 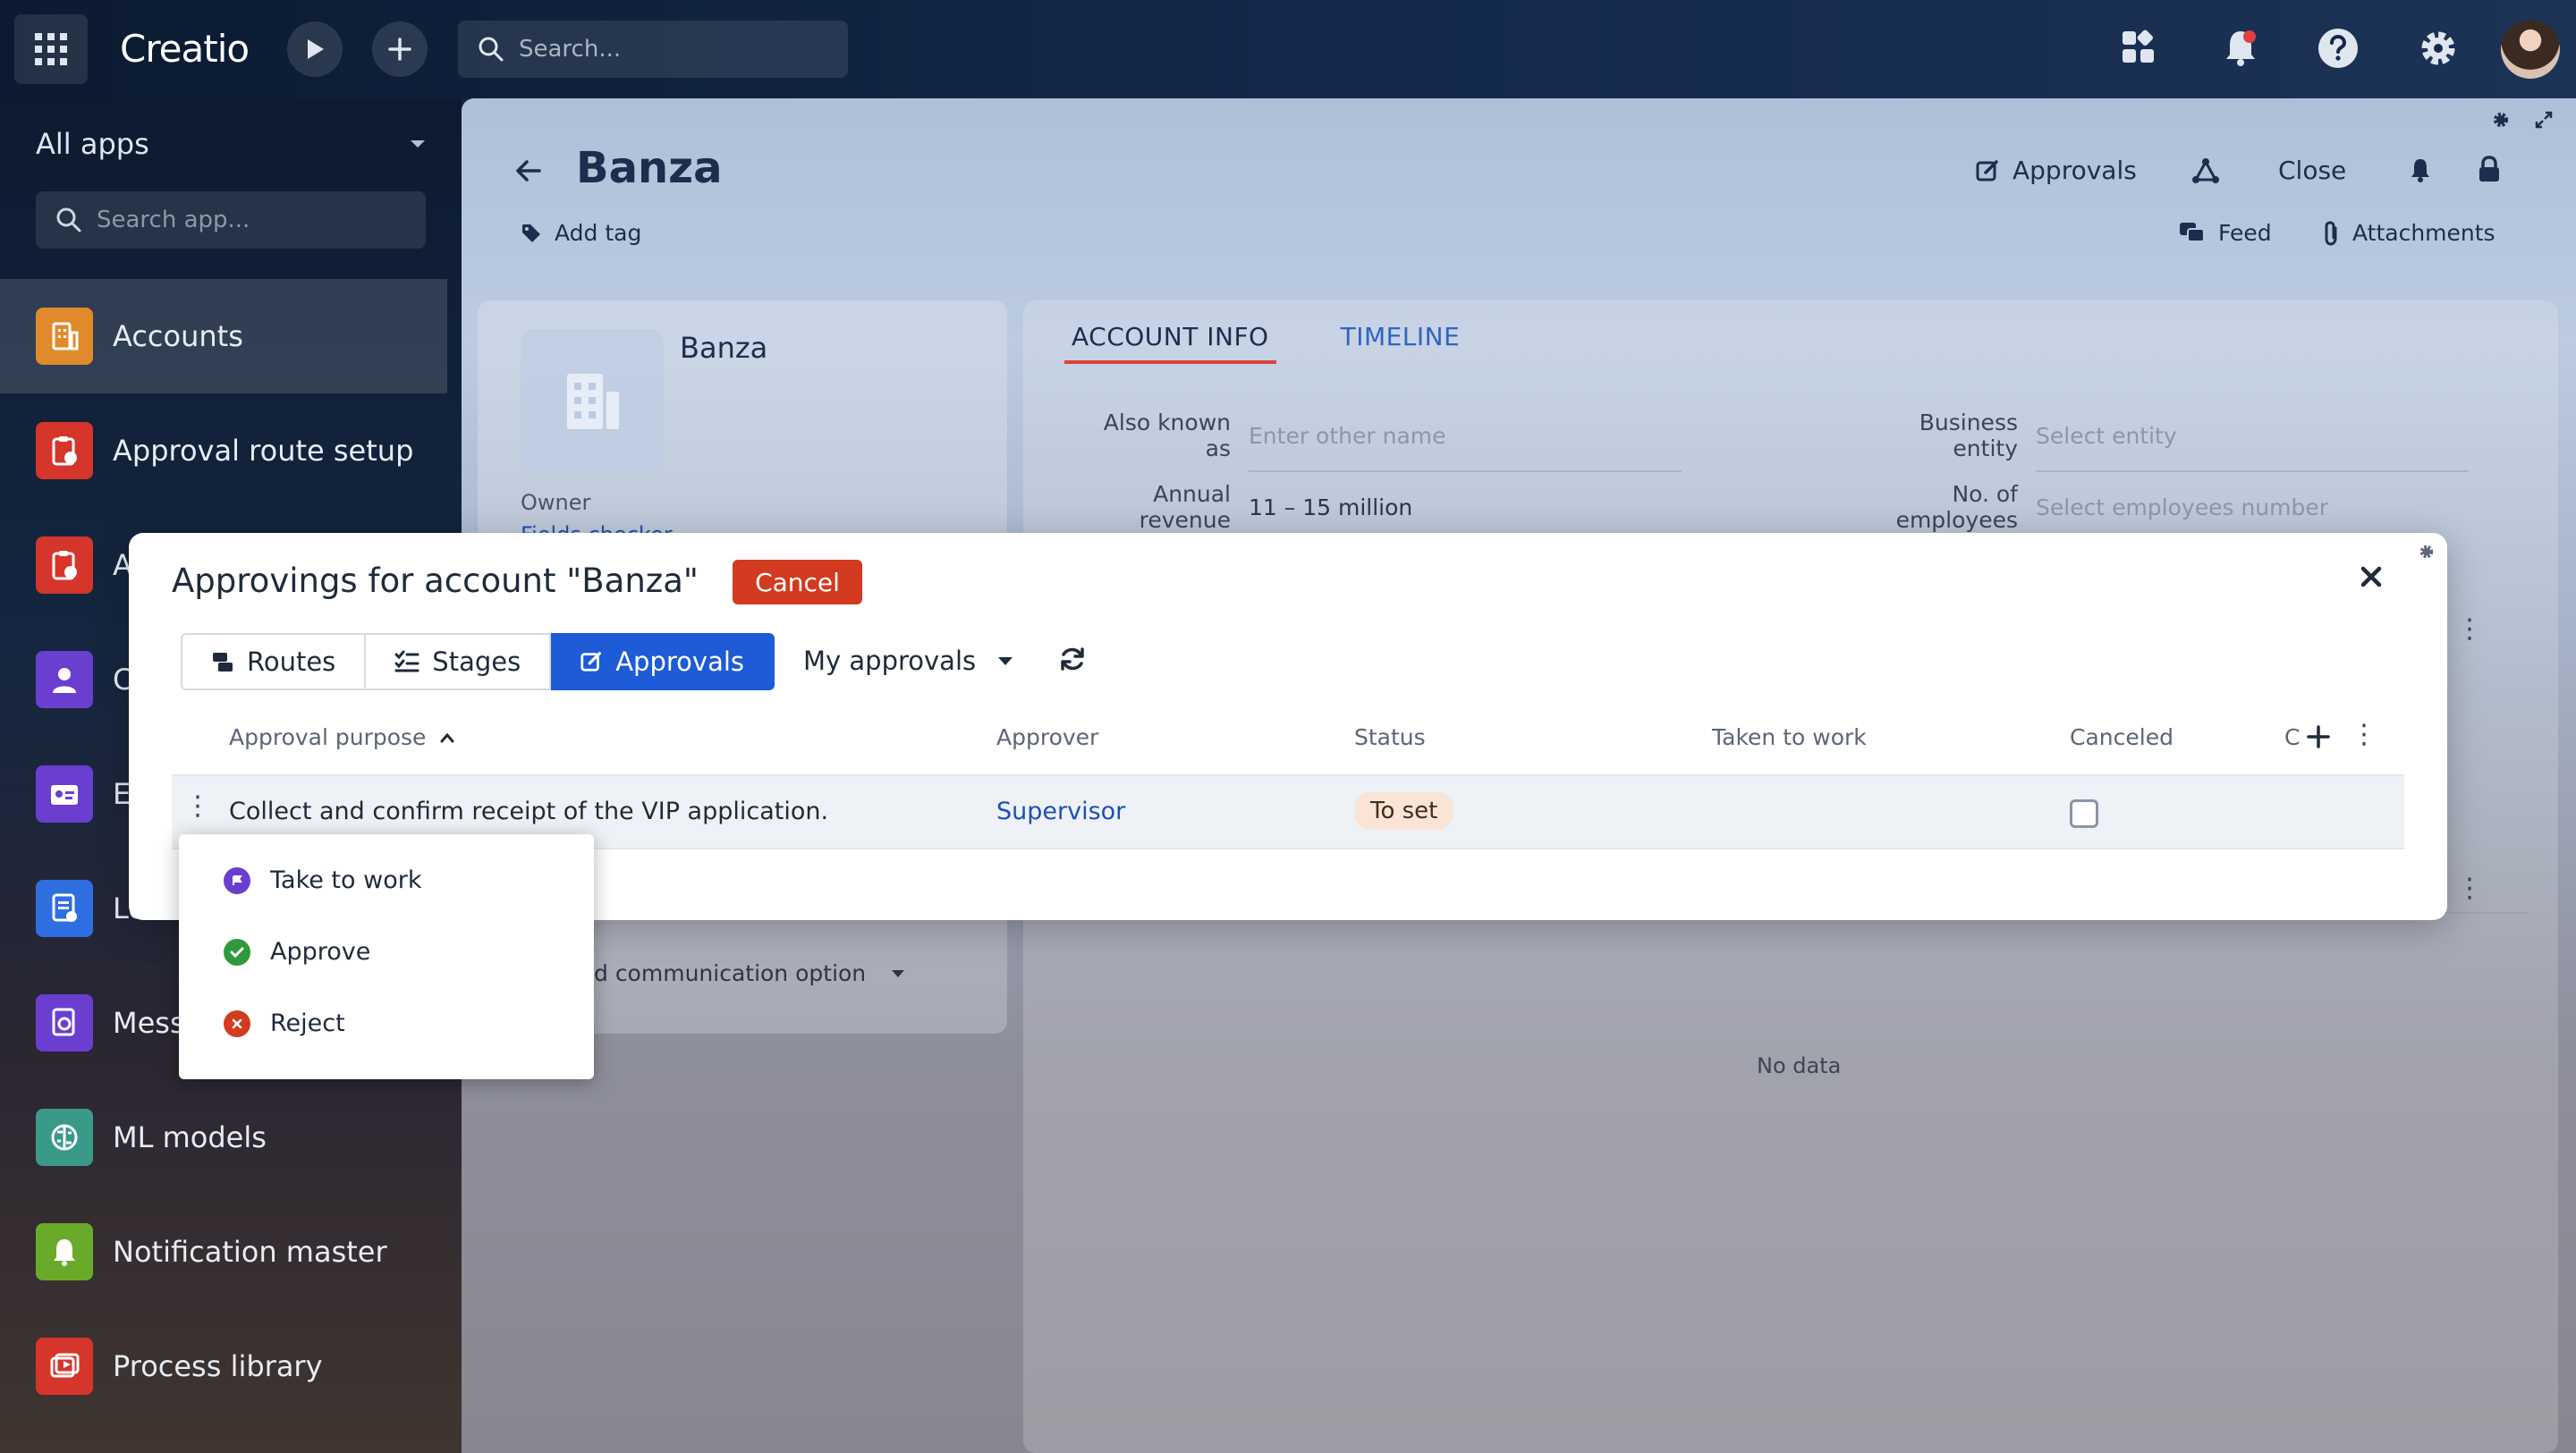 What do you see at coordinates (1465, 471) in the screenshot?
I see `field-underline` at bounding box center [1465, 471].